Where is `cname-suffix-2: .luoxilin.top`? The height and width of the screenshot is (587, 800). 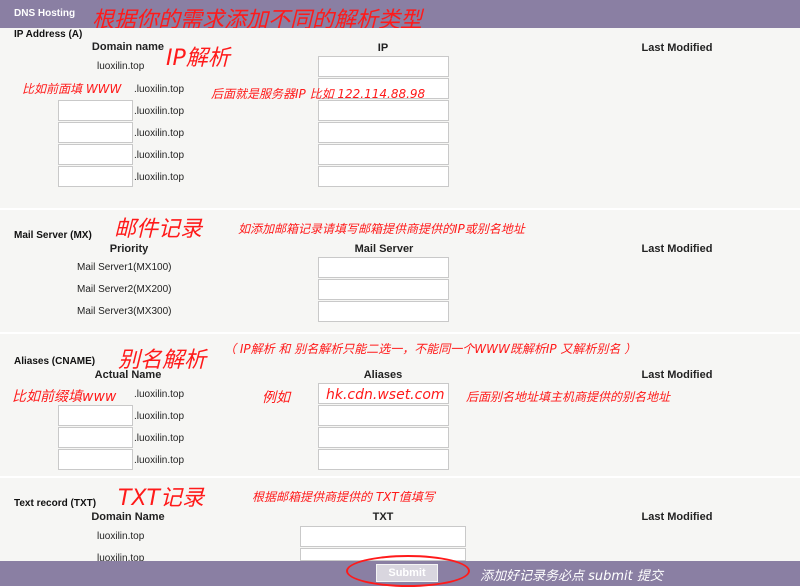
cname-suffix-2: .luoxilin.top is located at coordinates (159, 416).